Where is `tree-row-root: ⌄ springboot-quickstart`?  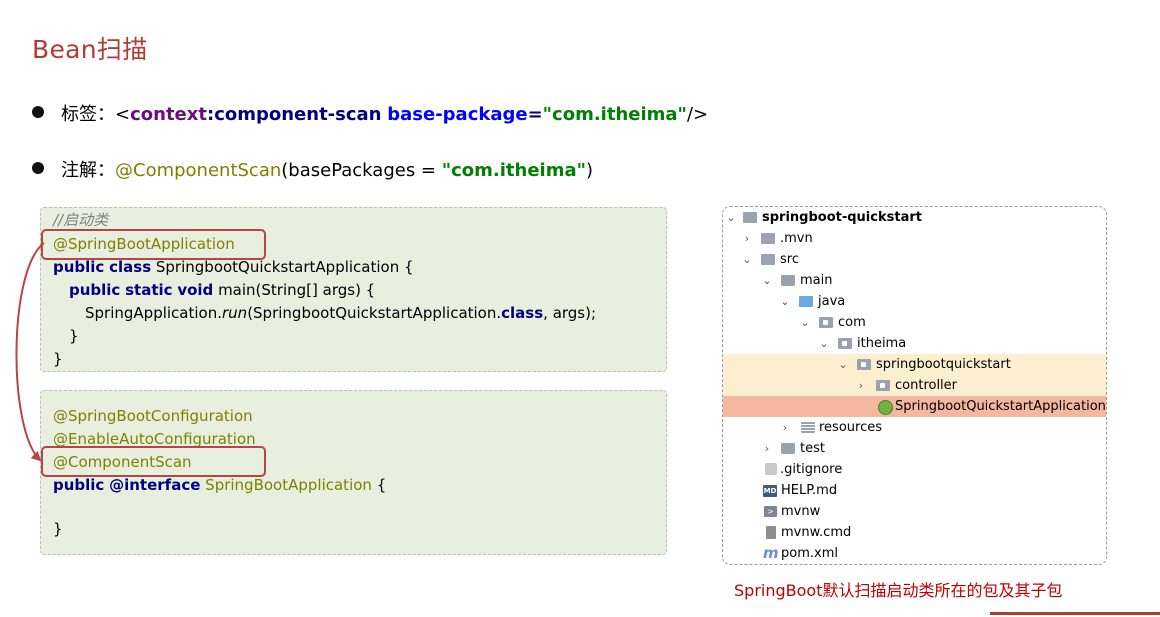
tree-row-root: ⌄ springboot-quickstart is located at coordinates (914, 217).